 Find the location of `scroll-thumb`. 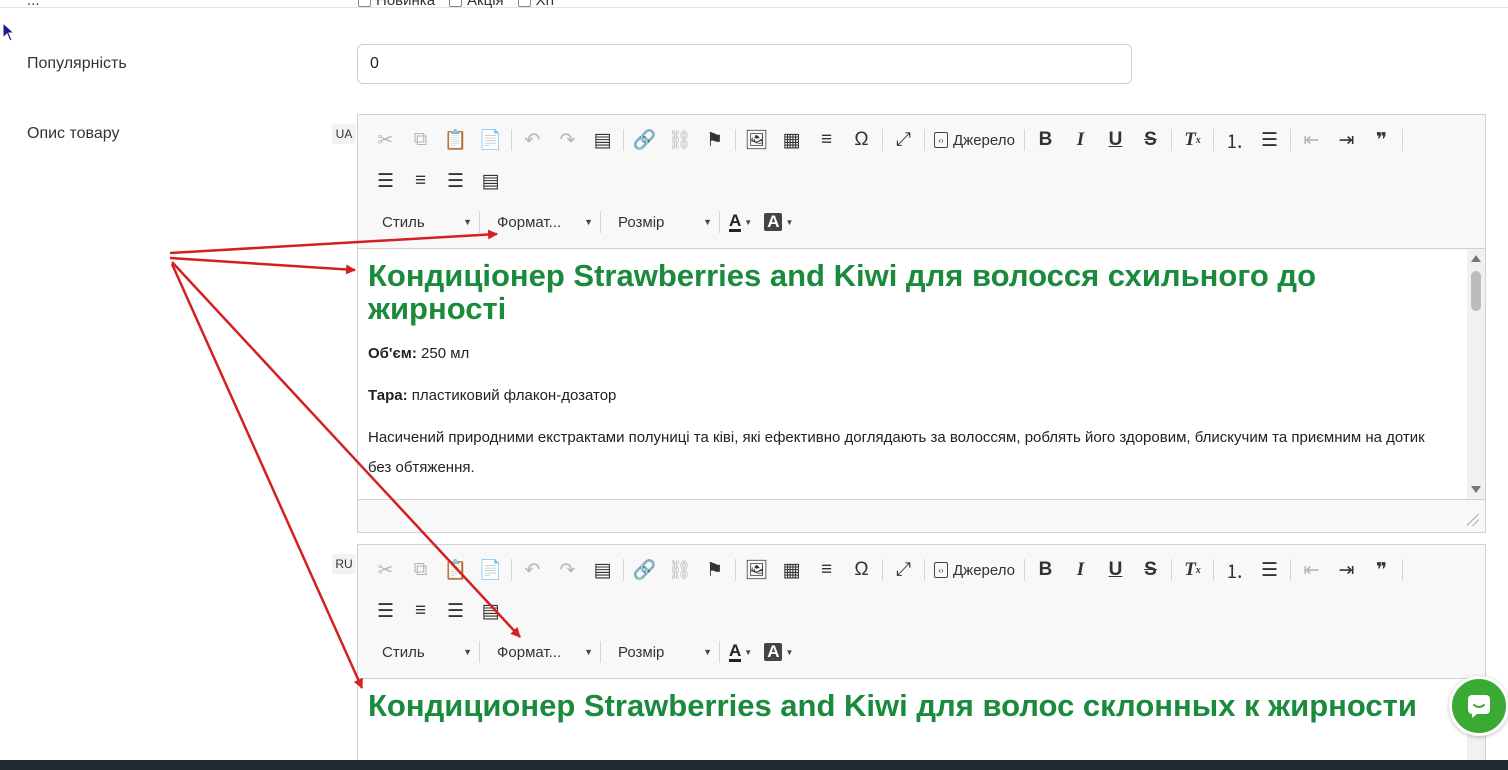

scroll-thumb is located at coordinates (1476, 291).